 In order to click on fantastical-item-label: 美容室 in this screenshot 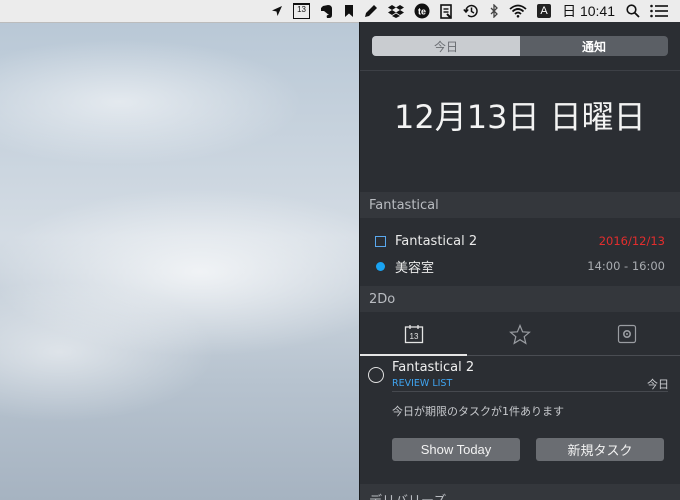, I will do `click(415, 268)`.